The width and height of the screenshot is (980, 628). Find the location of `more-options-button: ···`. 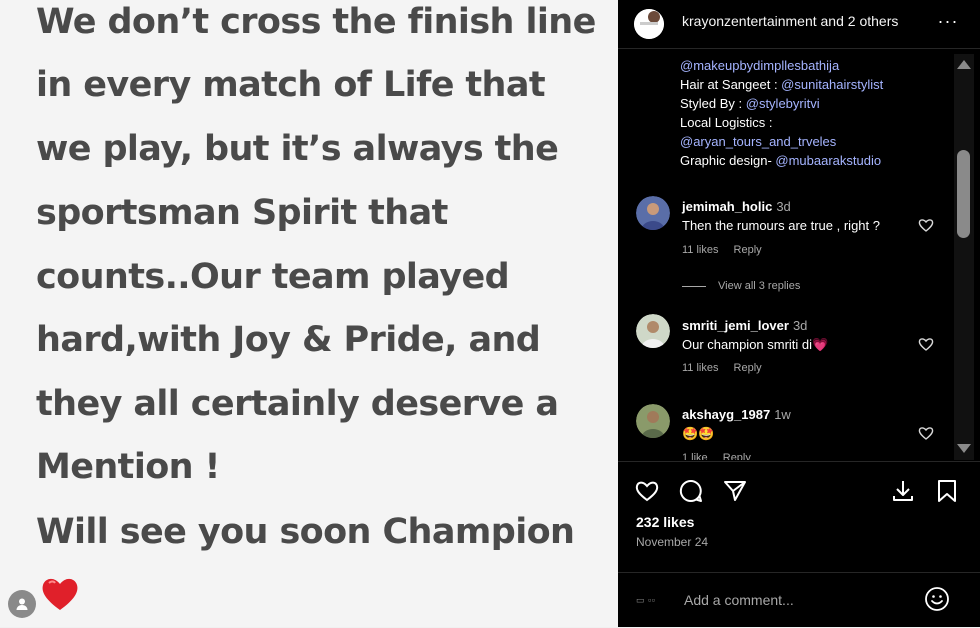

more-options-button: ··· is located at coordinates (948, 22).